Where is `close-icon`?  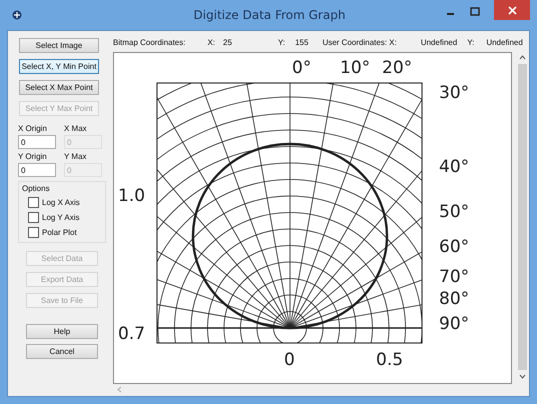 close-icon is located at coordinates (512, 10).